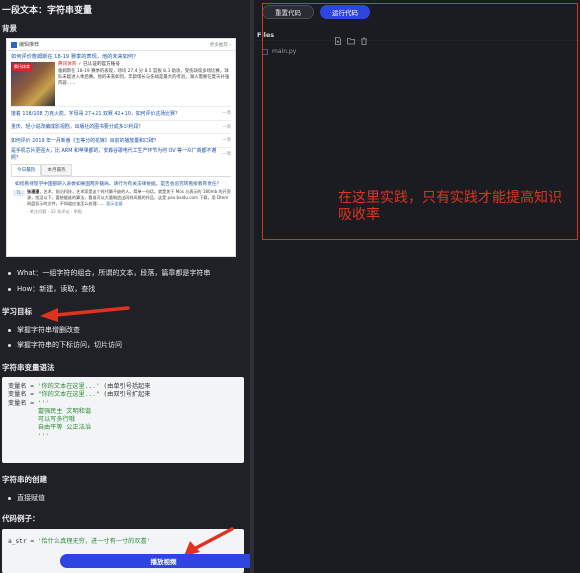 The image size is (580, 573). What do you see at coordinates (47, 11) in the screenshot?
I see `lesson-title: 一段文本：字符串变量` at bounding box center [47, 11].